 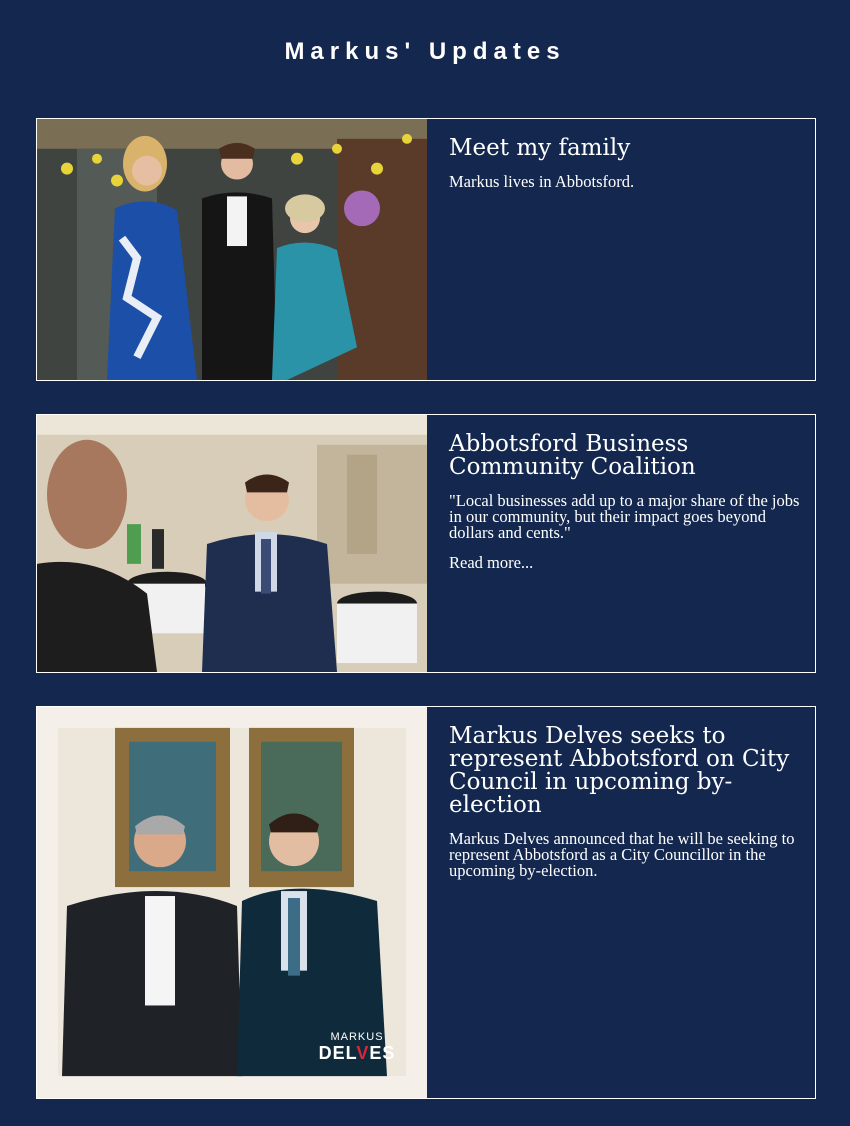 I want to click on page-title: Markus' Updates, so click(x=425, y=51).